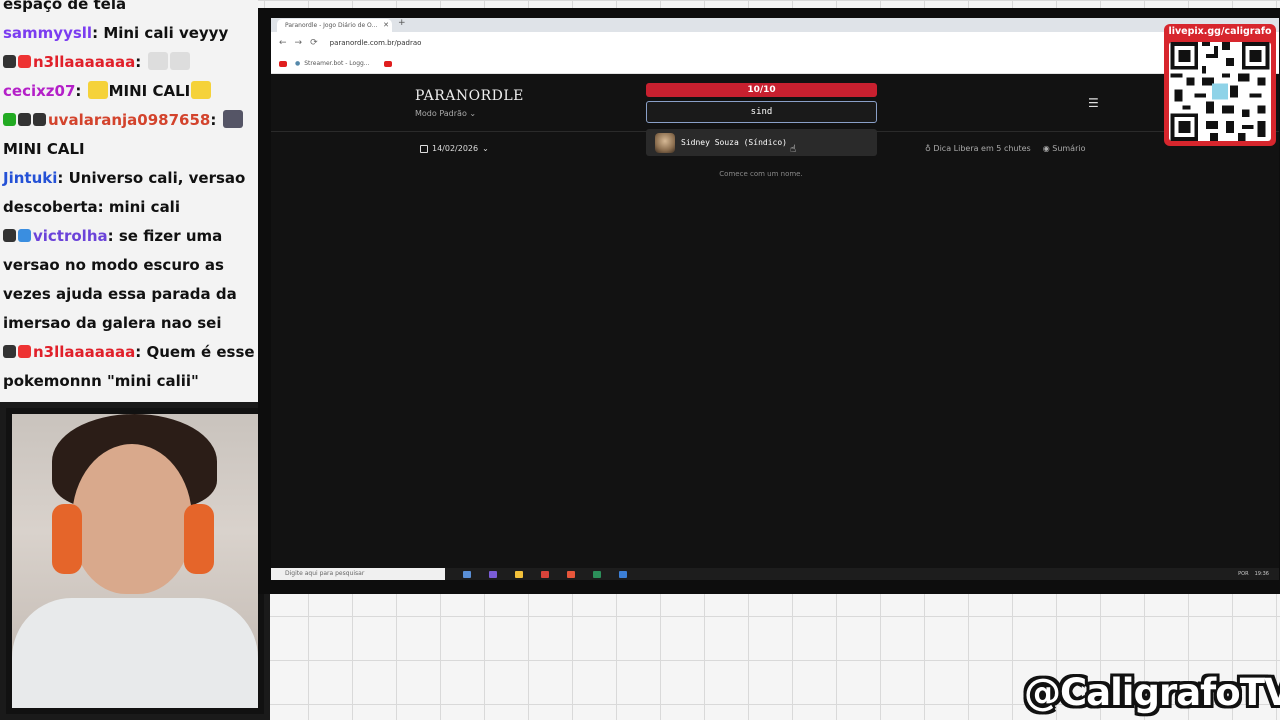 The image size is (1280, 720). What do you see at coordinates (283, 43) in the screenshot?
I see `back-icon: ←` at bounding box center [283, 43].